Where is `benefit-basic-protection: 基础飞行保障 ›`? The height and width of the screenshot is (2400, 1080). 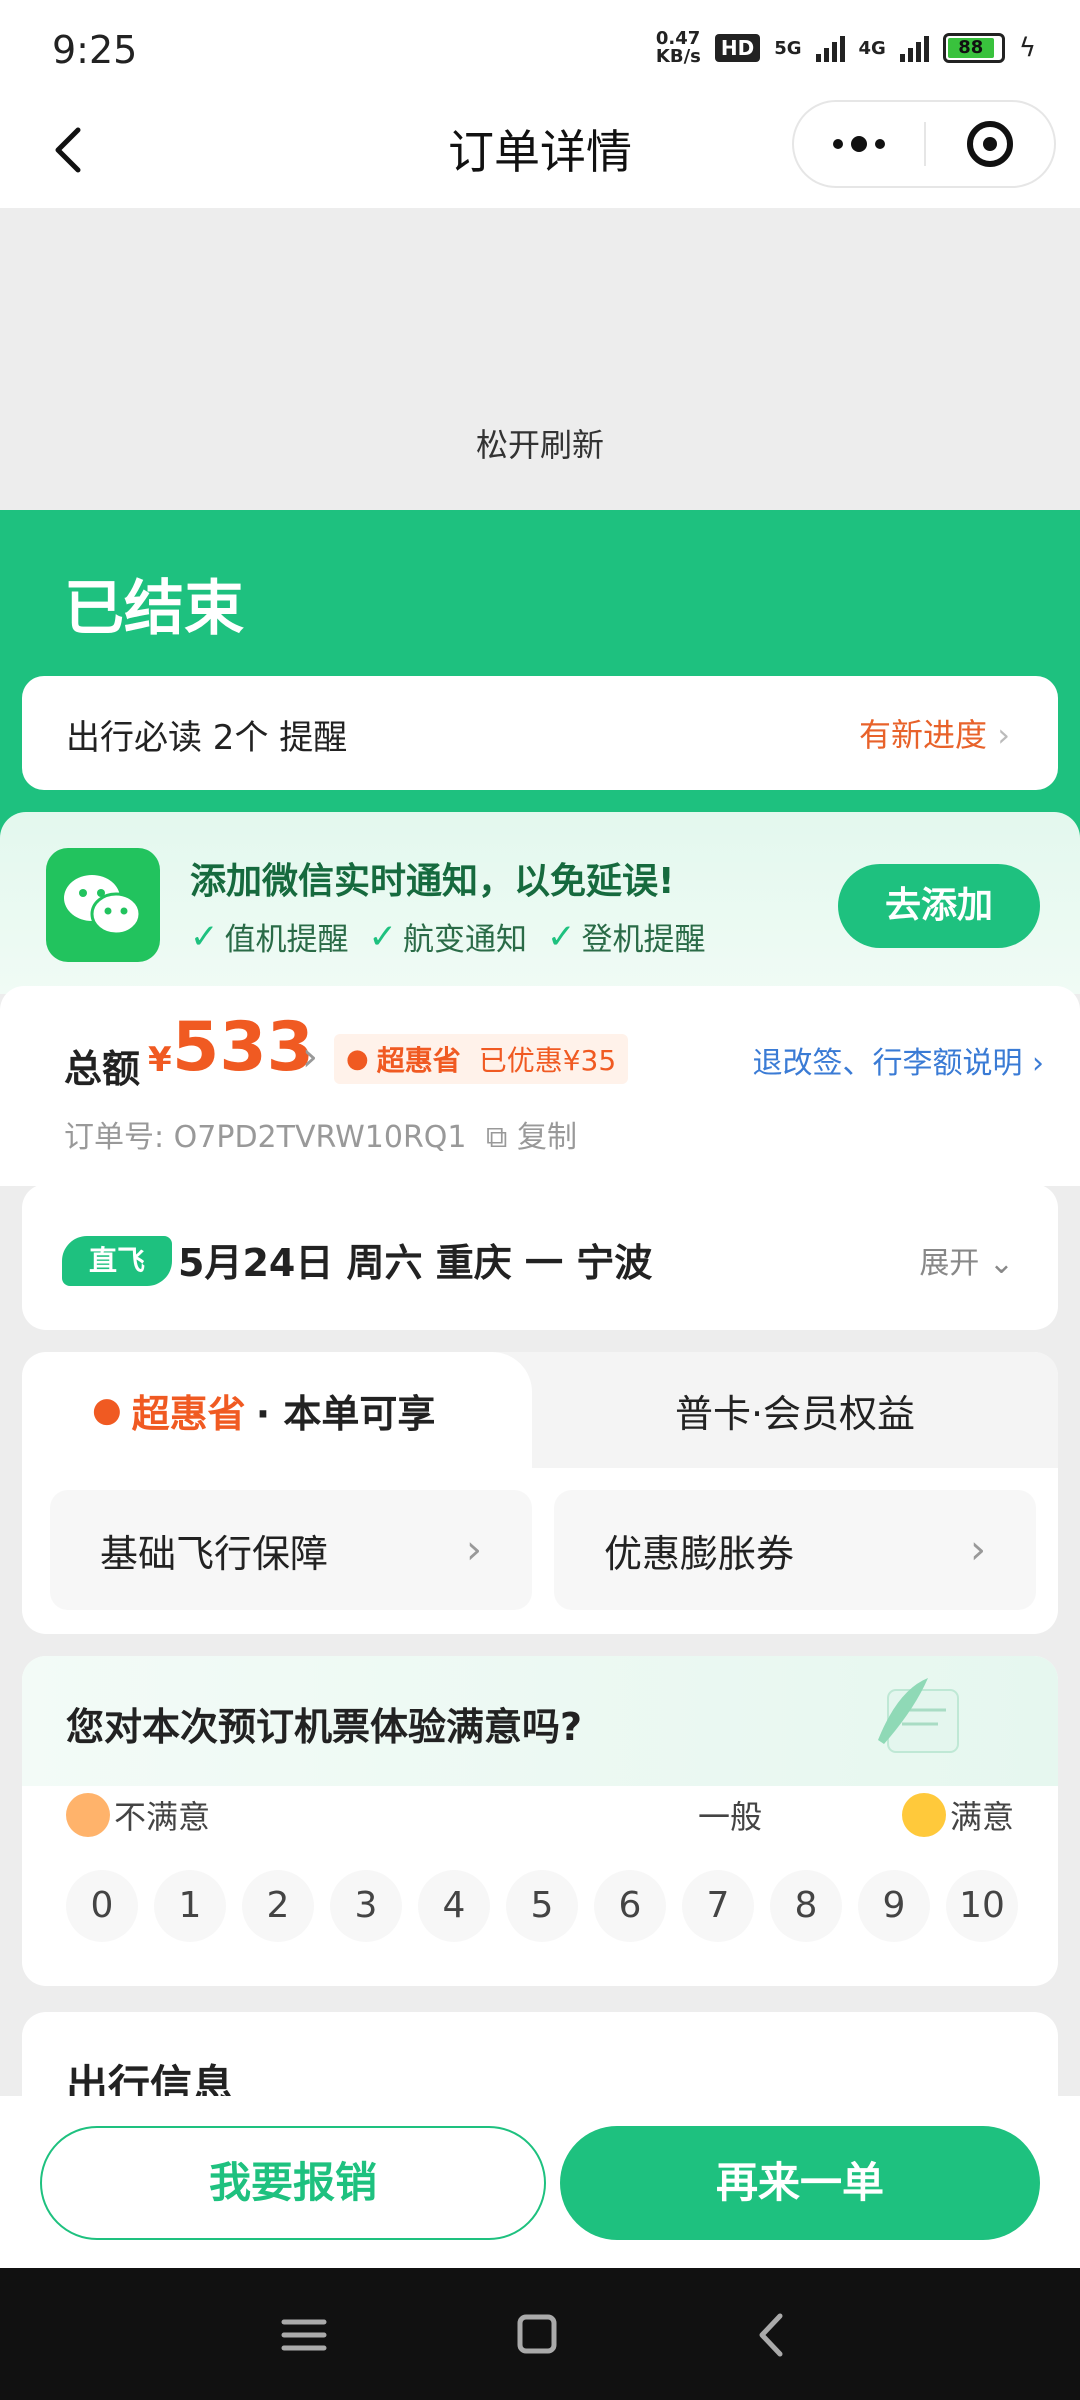 benefit-basic-protection: 基础飞行保障 › is located at coordinates (291, 1550).